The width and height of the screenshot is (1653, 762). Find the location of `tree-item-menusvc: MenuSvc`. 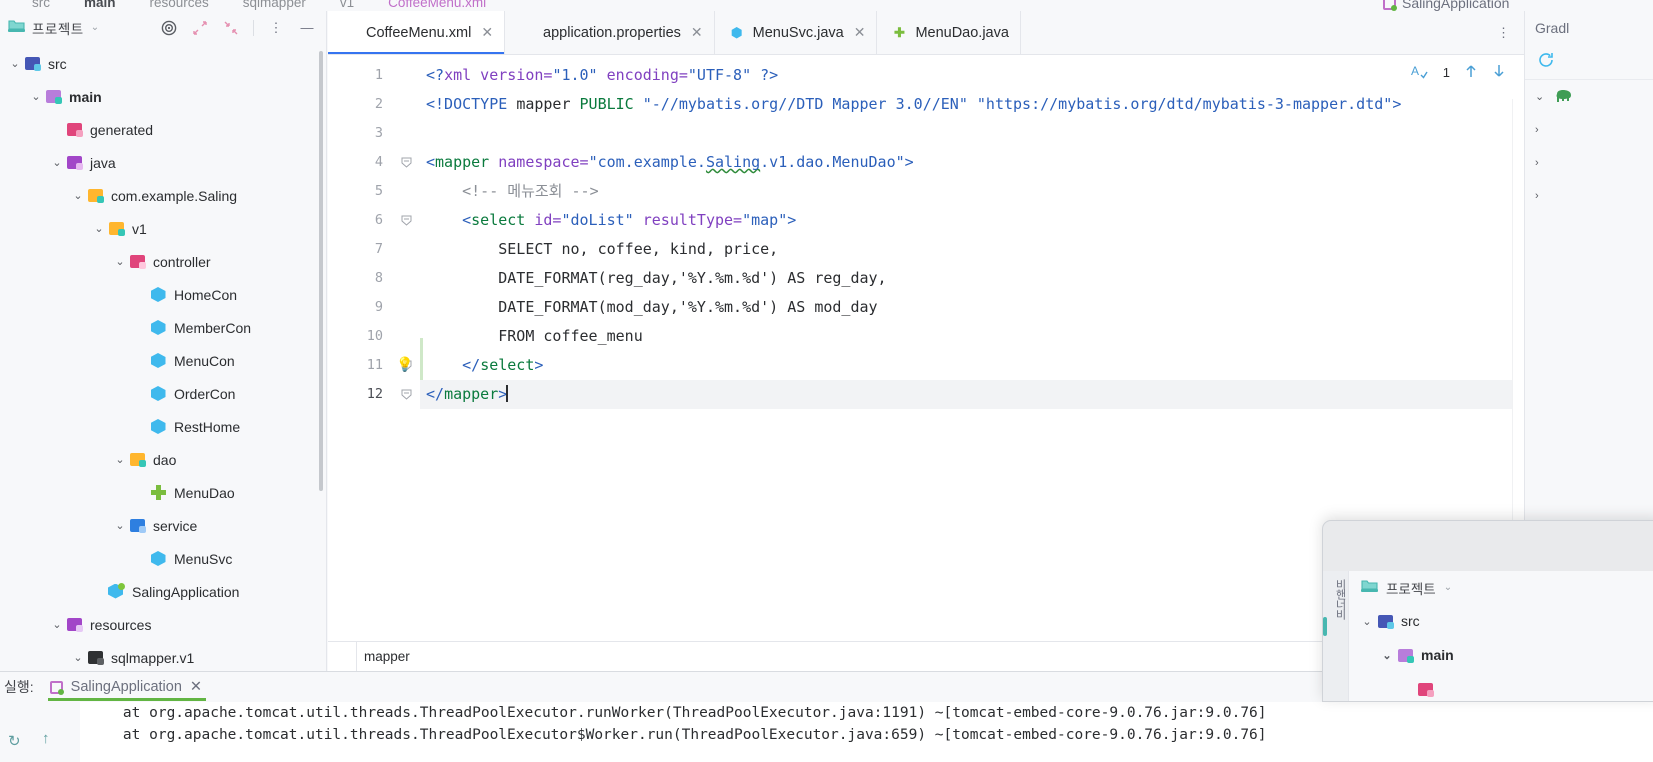

tree-item-menusvc: MenuSvc is located at coordinates (163, 558).